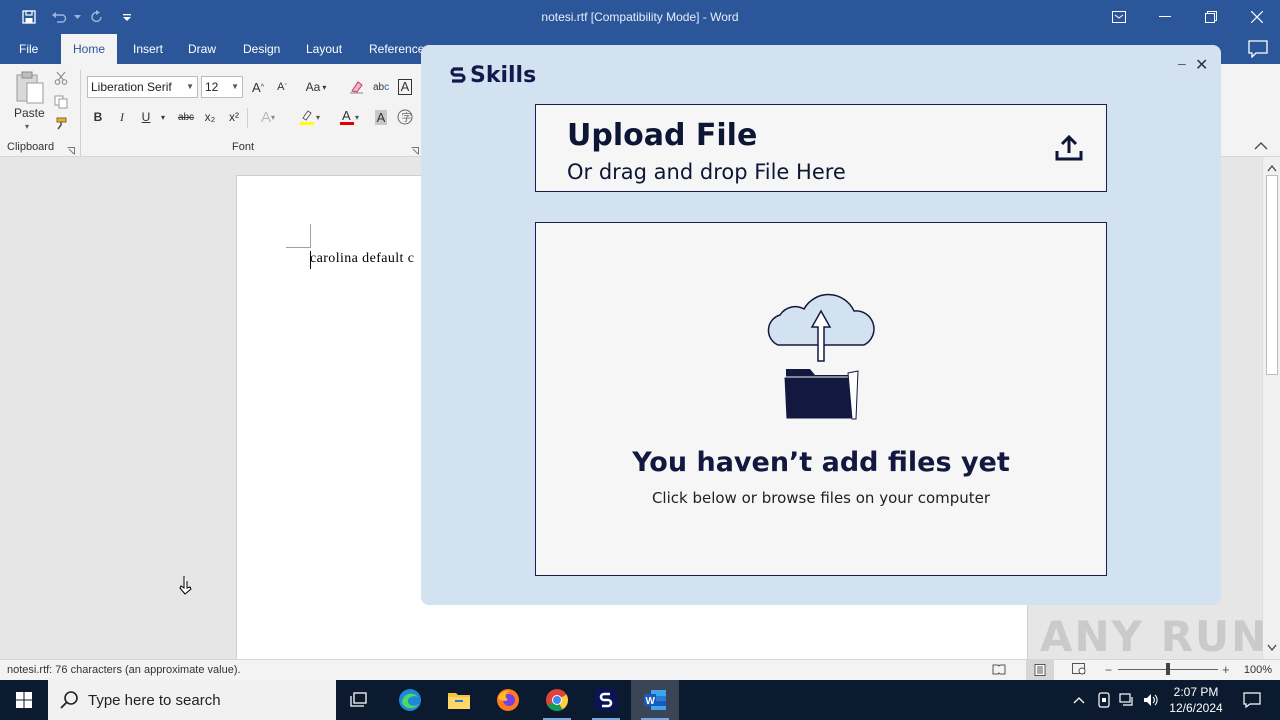 Image resolution: width=1280 pixels, height=720 pixels. What do you see at coordinates (821, 462) in the screenshot?
I see `empty-state-title: You haven’t add files yet` at bounding box center [821, 462].